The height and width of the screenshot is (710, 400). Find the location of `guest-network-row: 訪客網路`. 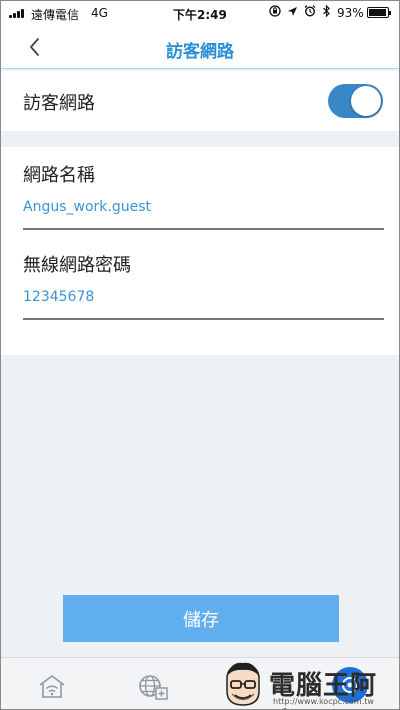

guest-network-row: 訪客網路 is located at coordinates (200, 101).